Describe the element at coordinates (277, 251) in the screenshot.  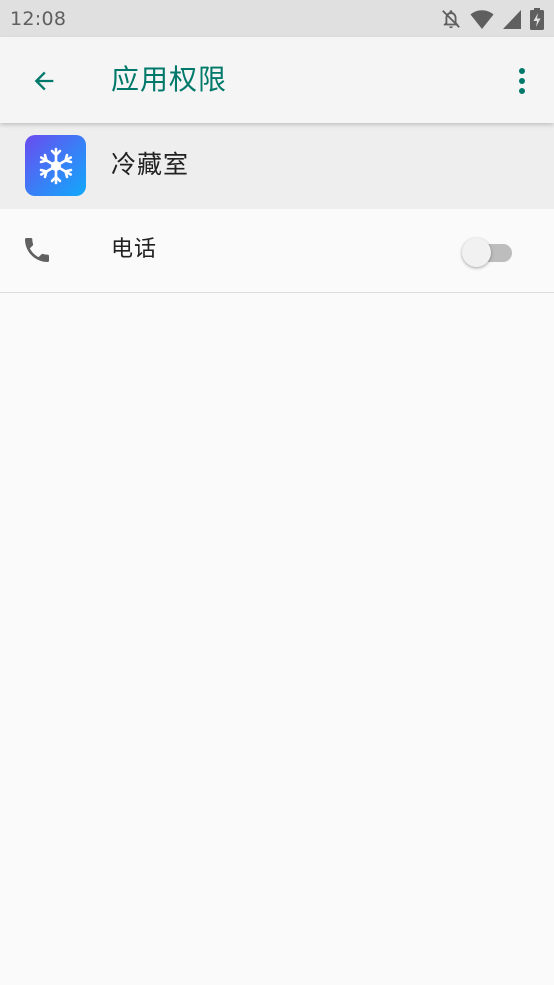
I see `permission-row-phone: 电话` at that location.